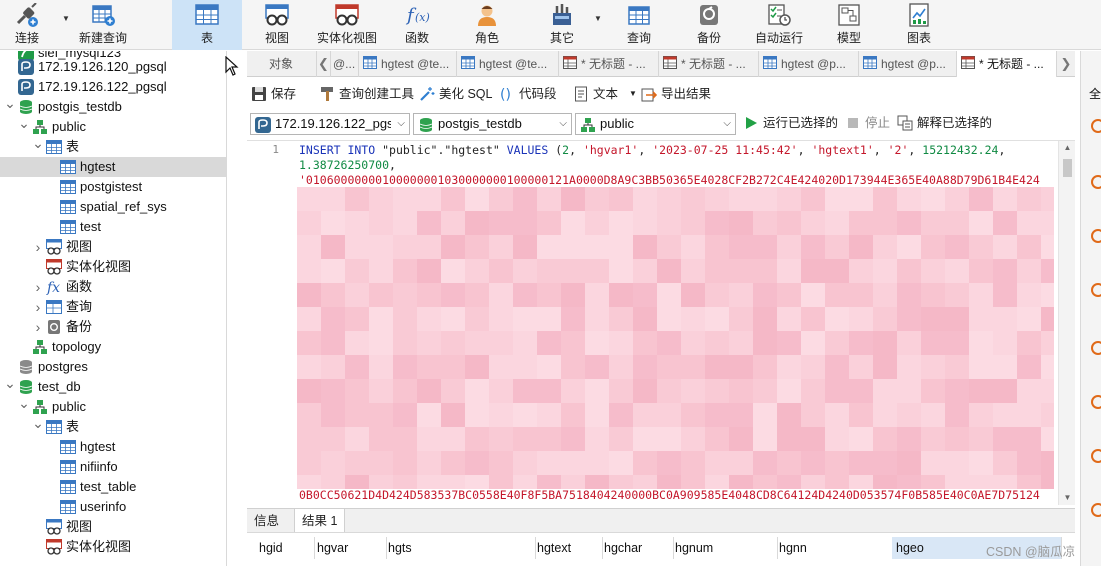 The height and width of the screenshot is (566, 1101). What do you see at coordinates (113, 386) in the screenshot?
I see `tree-item: ⌄ test_db` at bounding box center [113, 386].